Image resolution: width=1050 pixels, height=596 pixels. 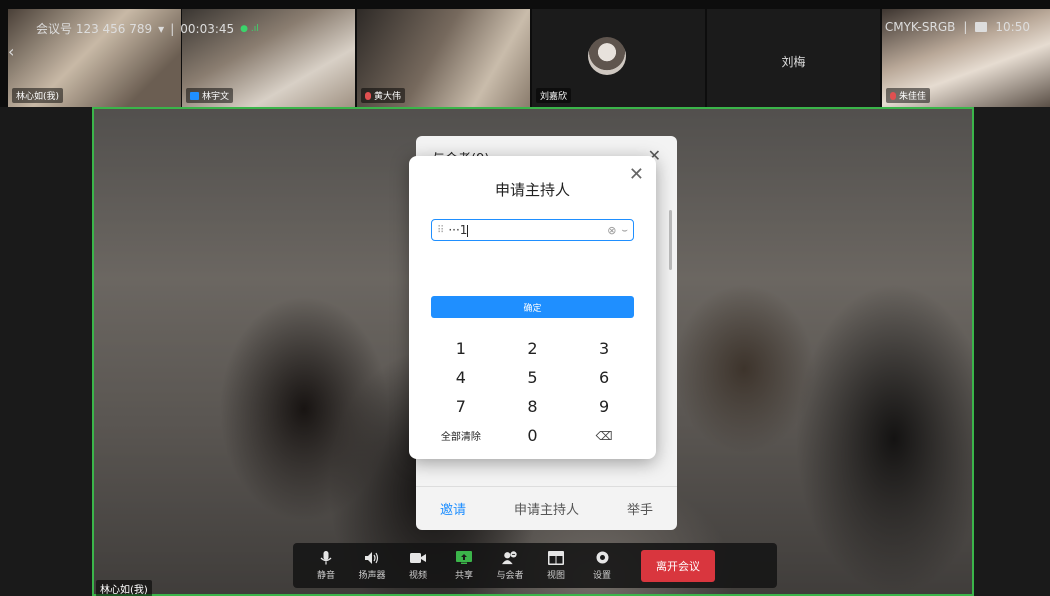 What do you see at coordinates (604, 348) in the screenshot?
I see `key-3: 3` at bounding box center [604, 348].